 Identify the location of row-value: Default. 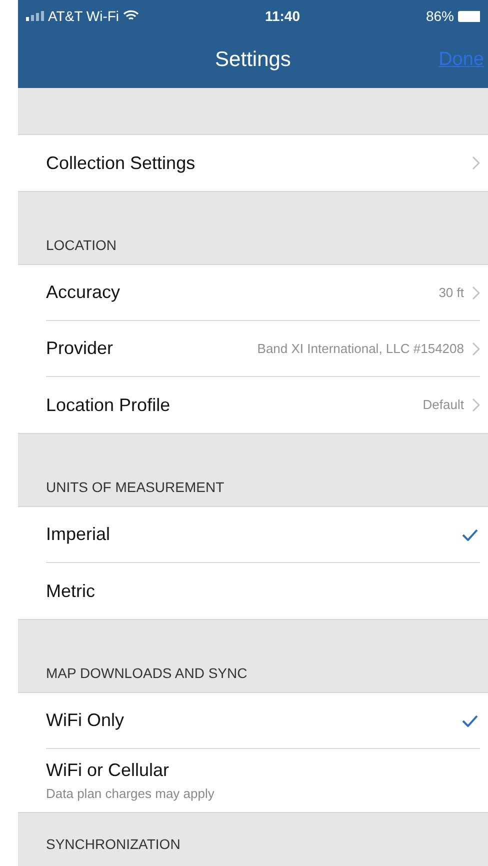
(443, 405).